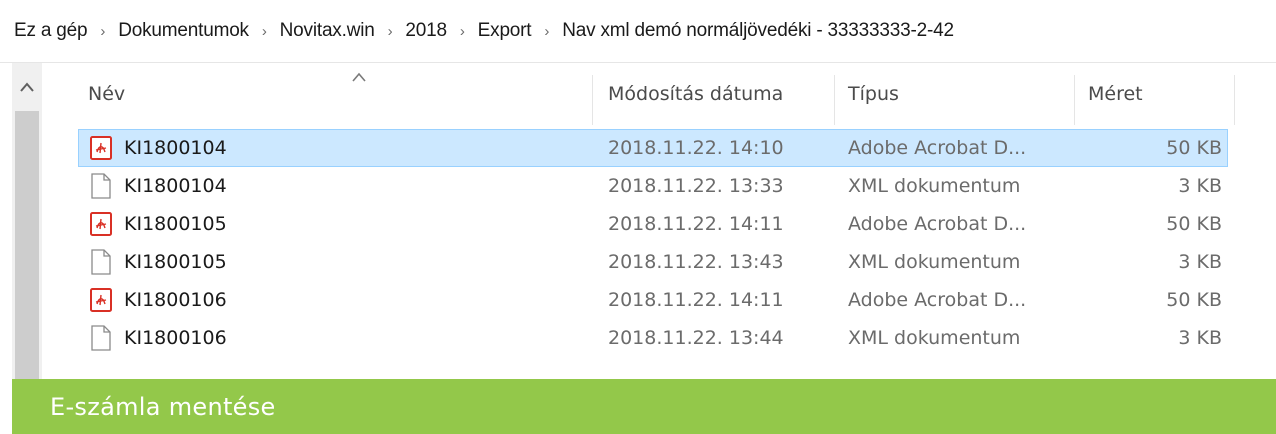 The height and width of the screenshot is (434, 1276). Describe the element at coordinates (327, 31) in the screenshot. I see `breadcrumb-item-novitax: Novitax.win` at that location.